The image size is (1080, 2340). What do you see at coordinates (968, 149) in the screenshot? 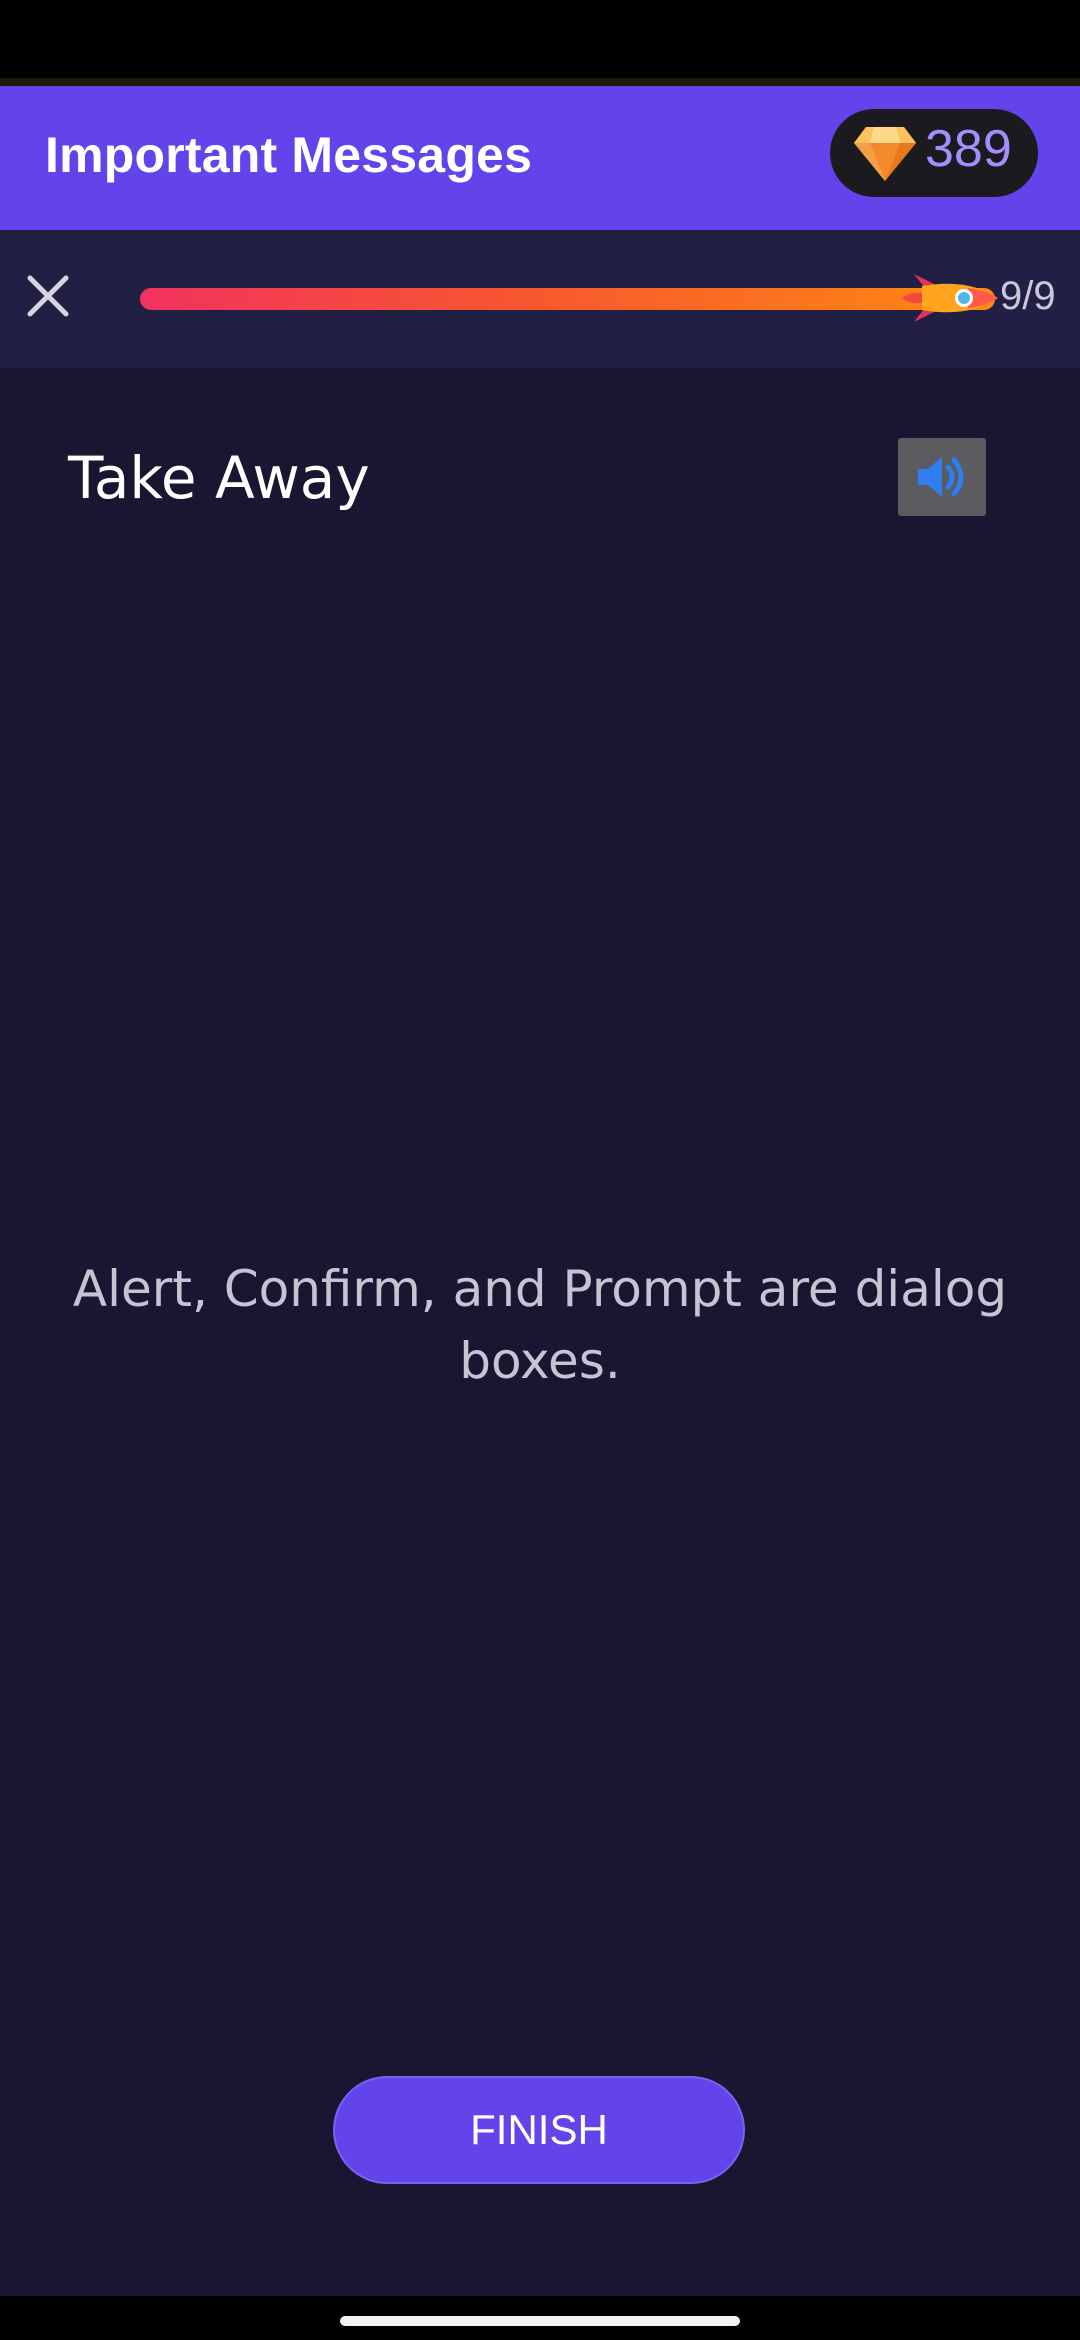
I see `gem-count: 389` at bounding box center [968, 149].